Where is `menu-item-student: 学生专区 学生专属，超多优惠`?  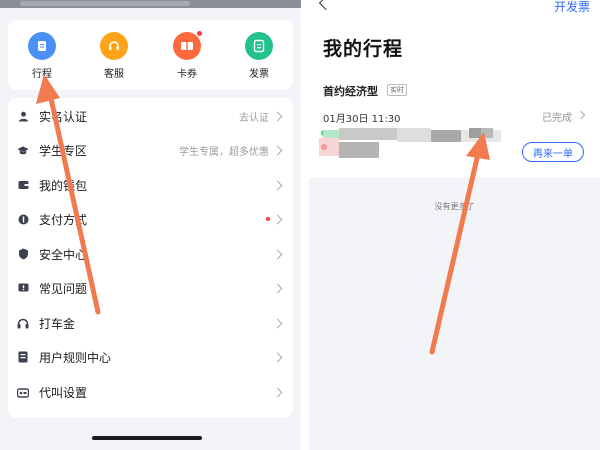 menu-item-student: 学生专区 学生专属，超多优惠 is located at coordinates (150, 150).